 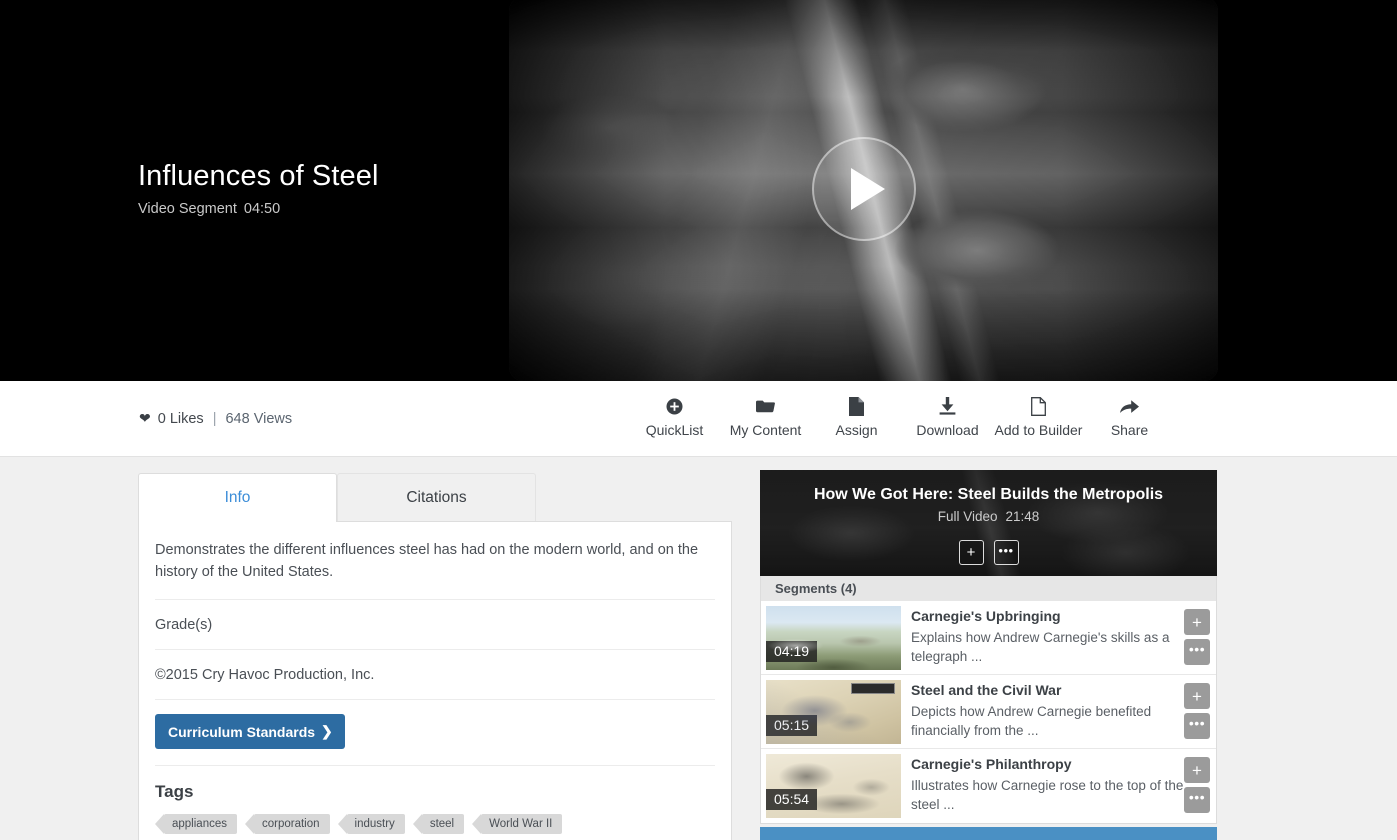 What do you see at coordinates (947, 430) in the screenshot?
I see `download-label: Download` at bounding box center [947, 430].